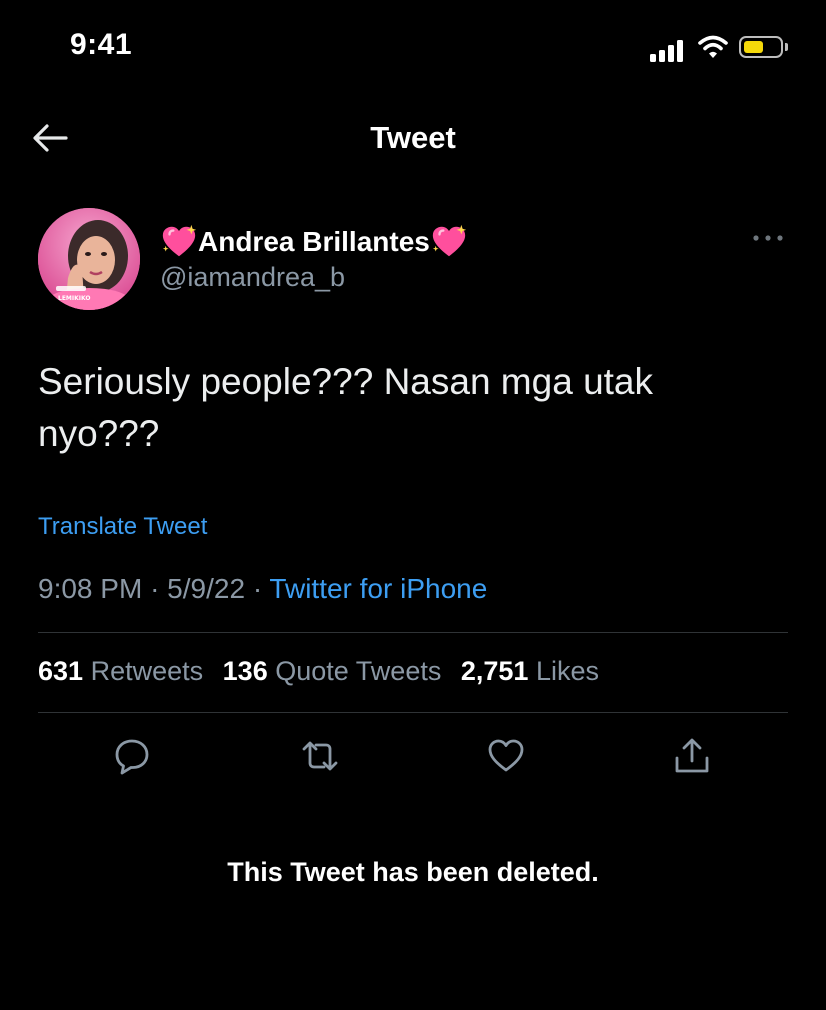 This screenshot has height=1010, width=826. Describe the element at coordinates (206, 588) in the screenshot. I see `tweet-date: 5/9/22` at that location.